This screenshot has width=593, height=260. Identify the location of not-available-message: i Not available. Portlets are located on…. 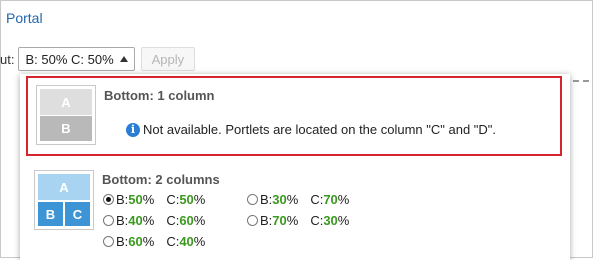
(311, 129).